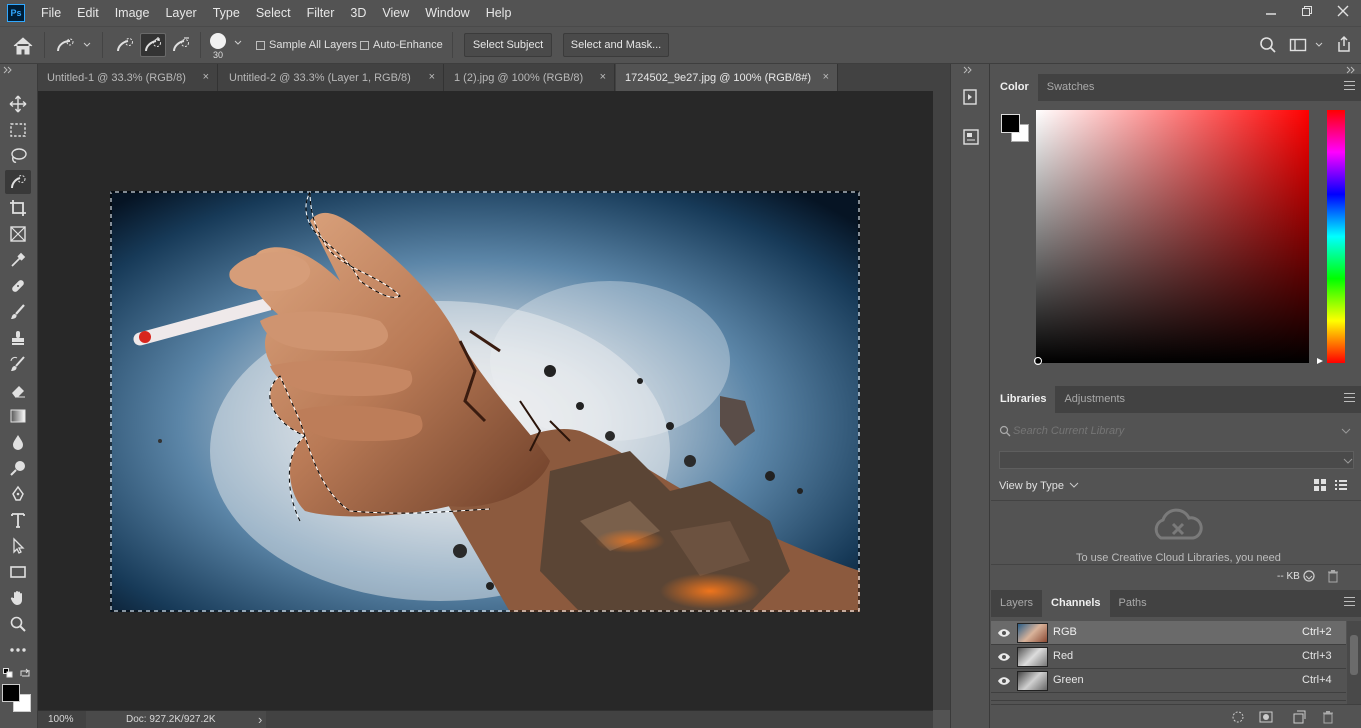 The height and width of the screenshot is (728, 1361). Describe the element at coordinates (18, 104) in the screenshot. I see `move-tool` at that location.